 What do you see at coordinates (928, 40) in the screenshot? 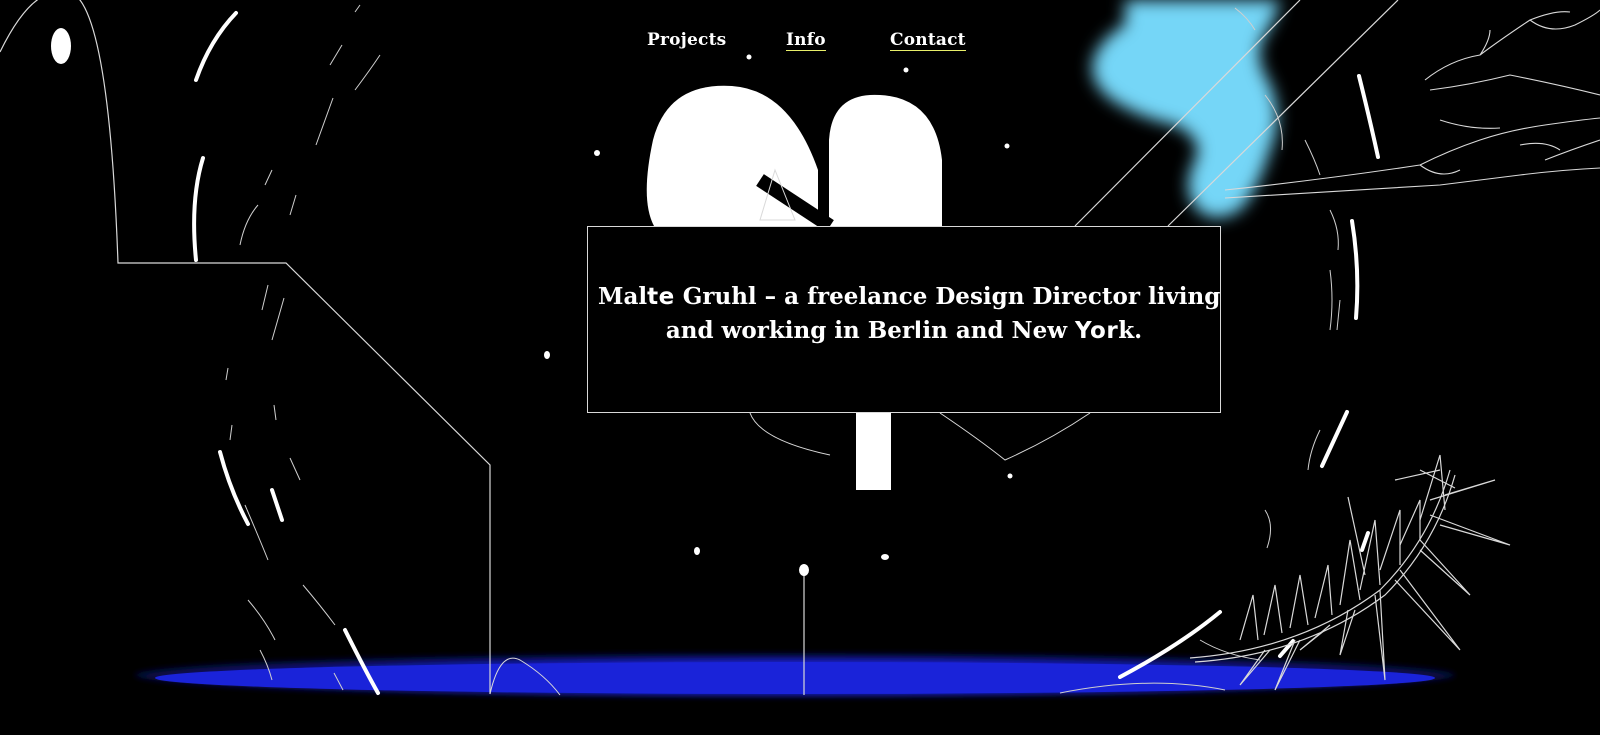
I see `nav-link-contact: Contact` at bounding box center [928, 40].